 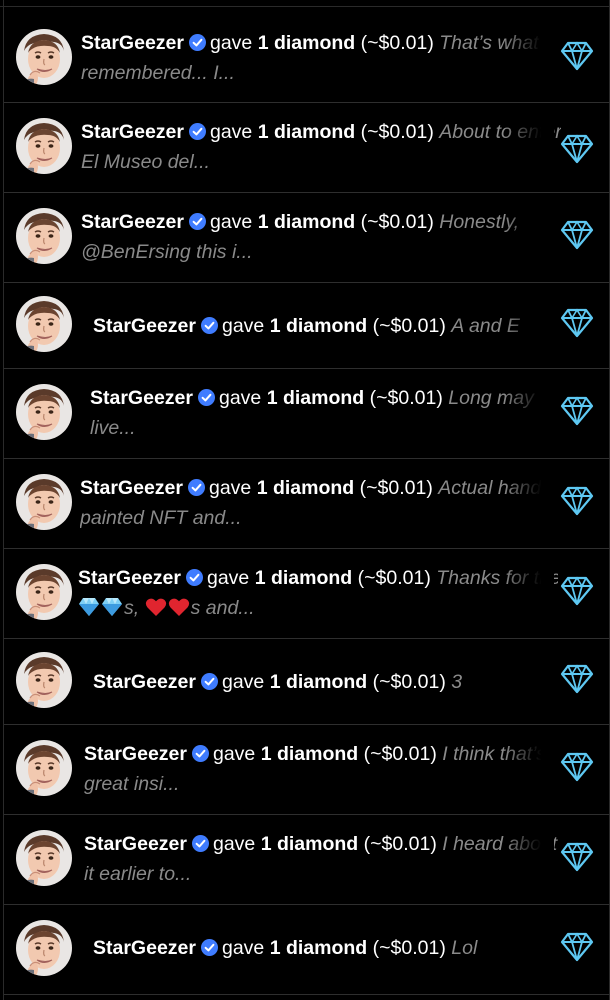 What do you see at coordinates (134, 608) in the screenshot?
I see `excerpt-text: s,` at bounding box center [134, 608].